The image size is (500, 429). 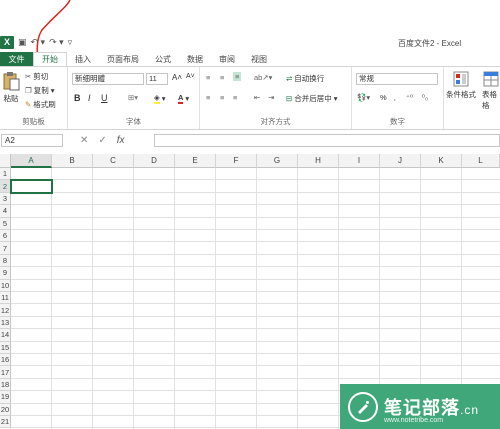 I want to click on row-header-7: 7, so click(x=5, y=248).